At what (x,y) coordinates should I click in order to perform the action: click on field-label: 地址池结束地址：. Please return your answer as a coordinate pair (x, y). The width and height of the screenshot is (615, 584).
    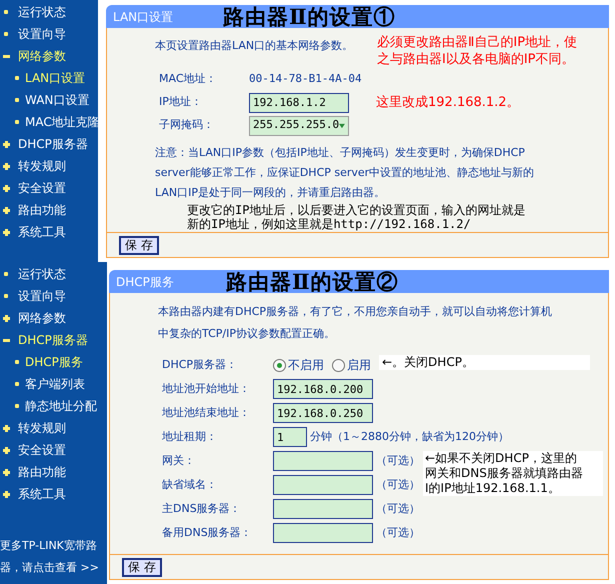
    Looking at the image, I should click on (206, 412).